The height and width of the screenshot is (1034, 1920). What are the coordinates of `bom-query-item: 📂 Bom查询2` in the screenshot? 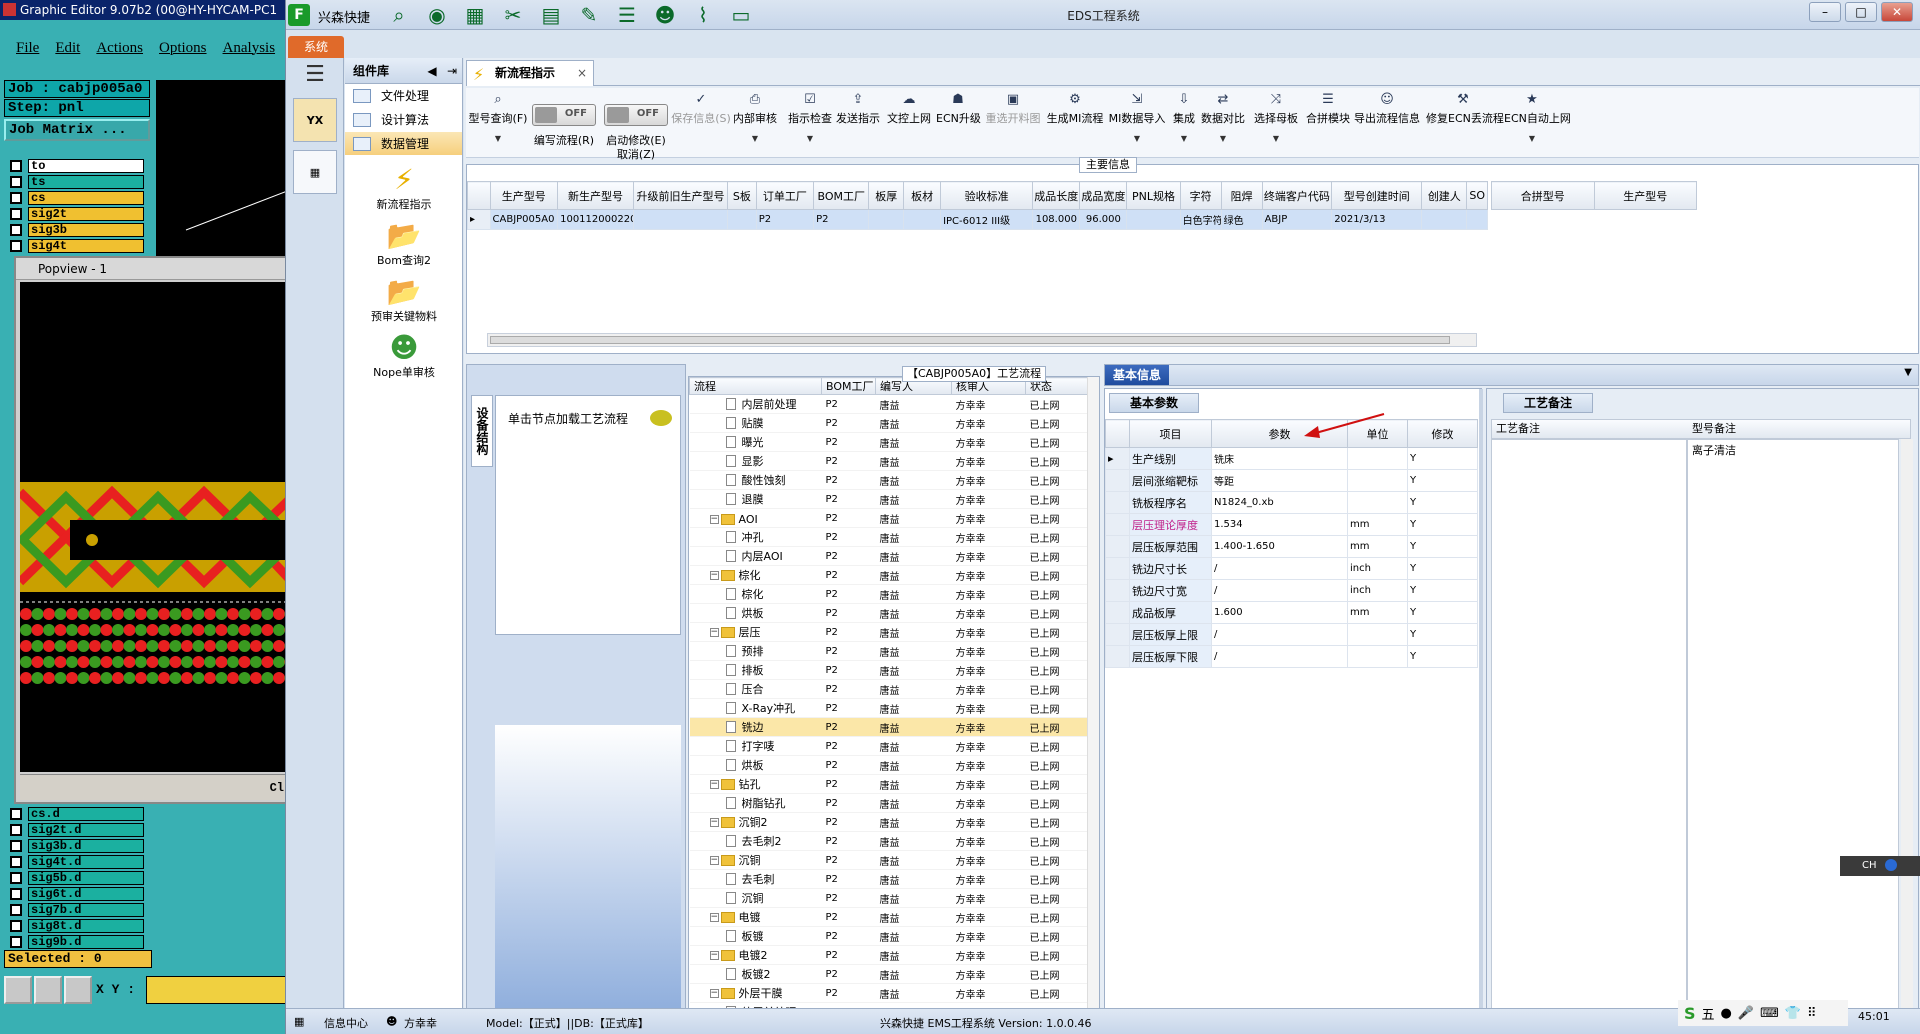 It's located at (404, 244).